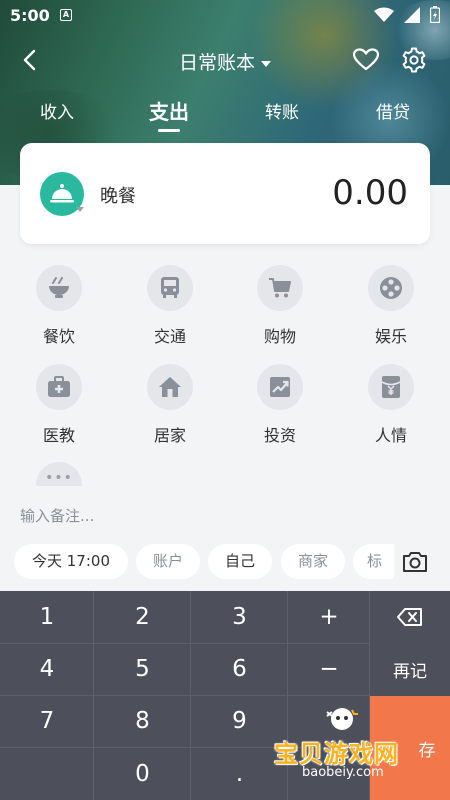  I want to click on key-8: 8, so click(142, 721).